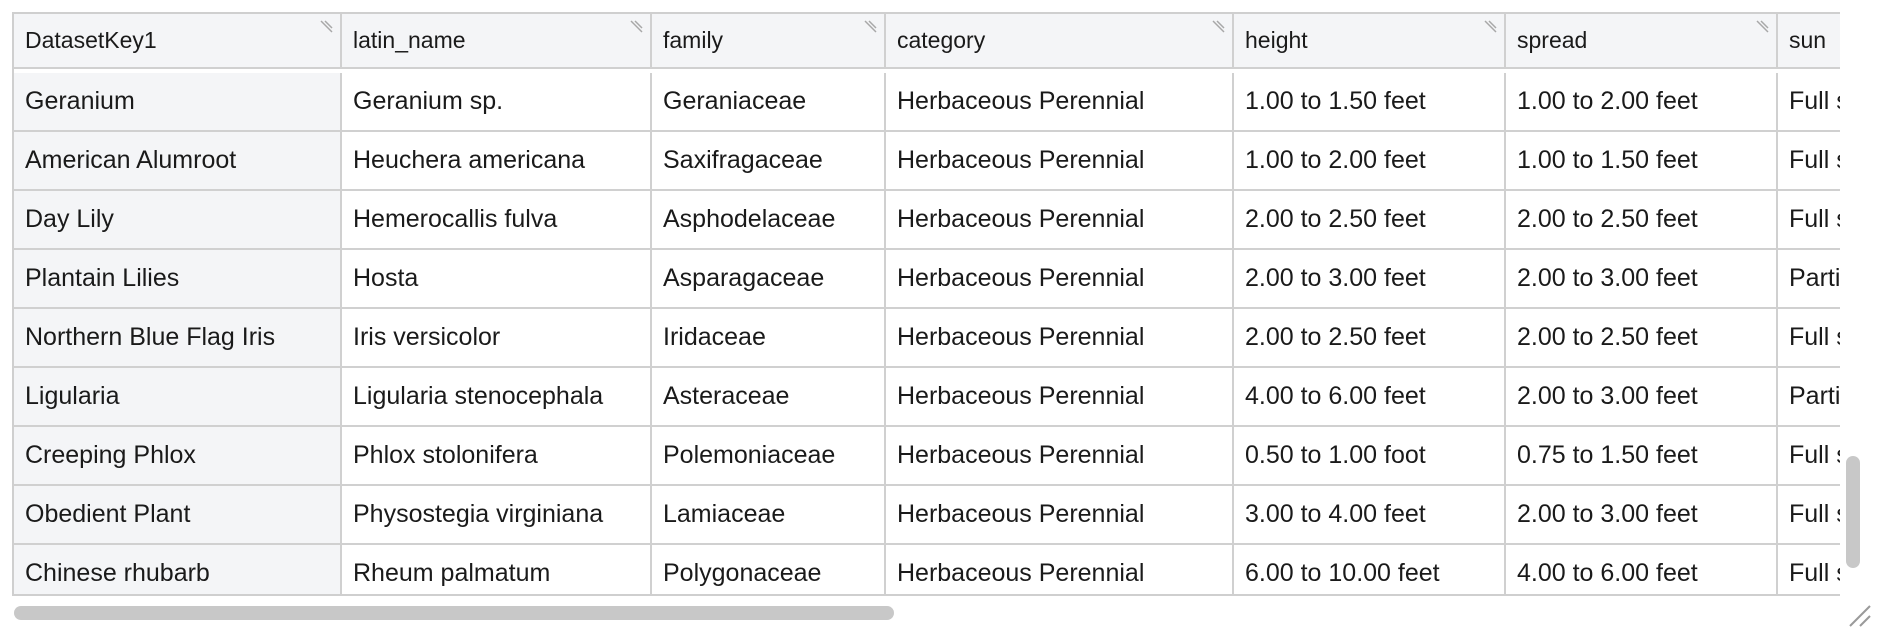 Image resolution: width=1882 pixels, height=636 pixels. I want to click on table-cell: 0.75 to 1.50 feet, so click(1642, 456).